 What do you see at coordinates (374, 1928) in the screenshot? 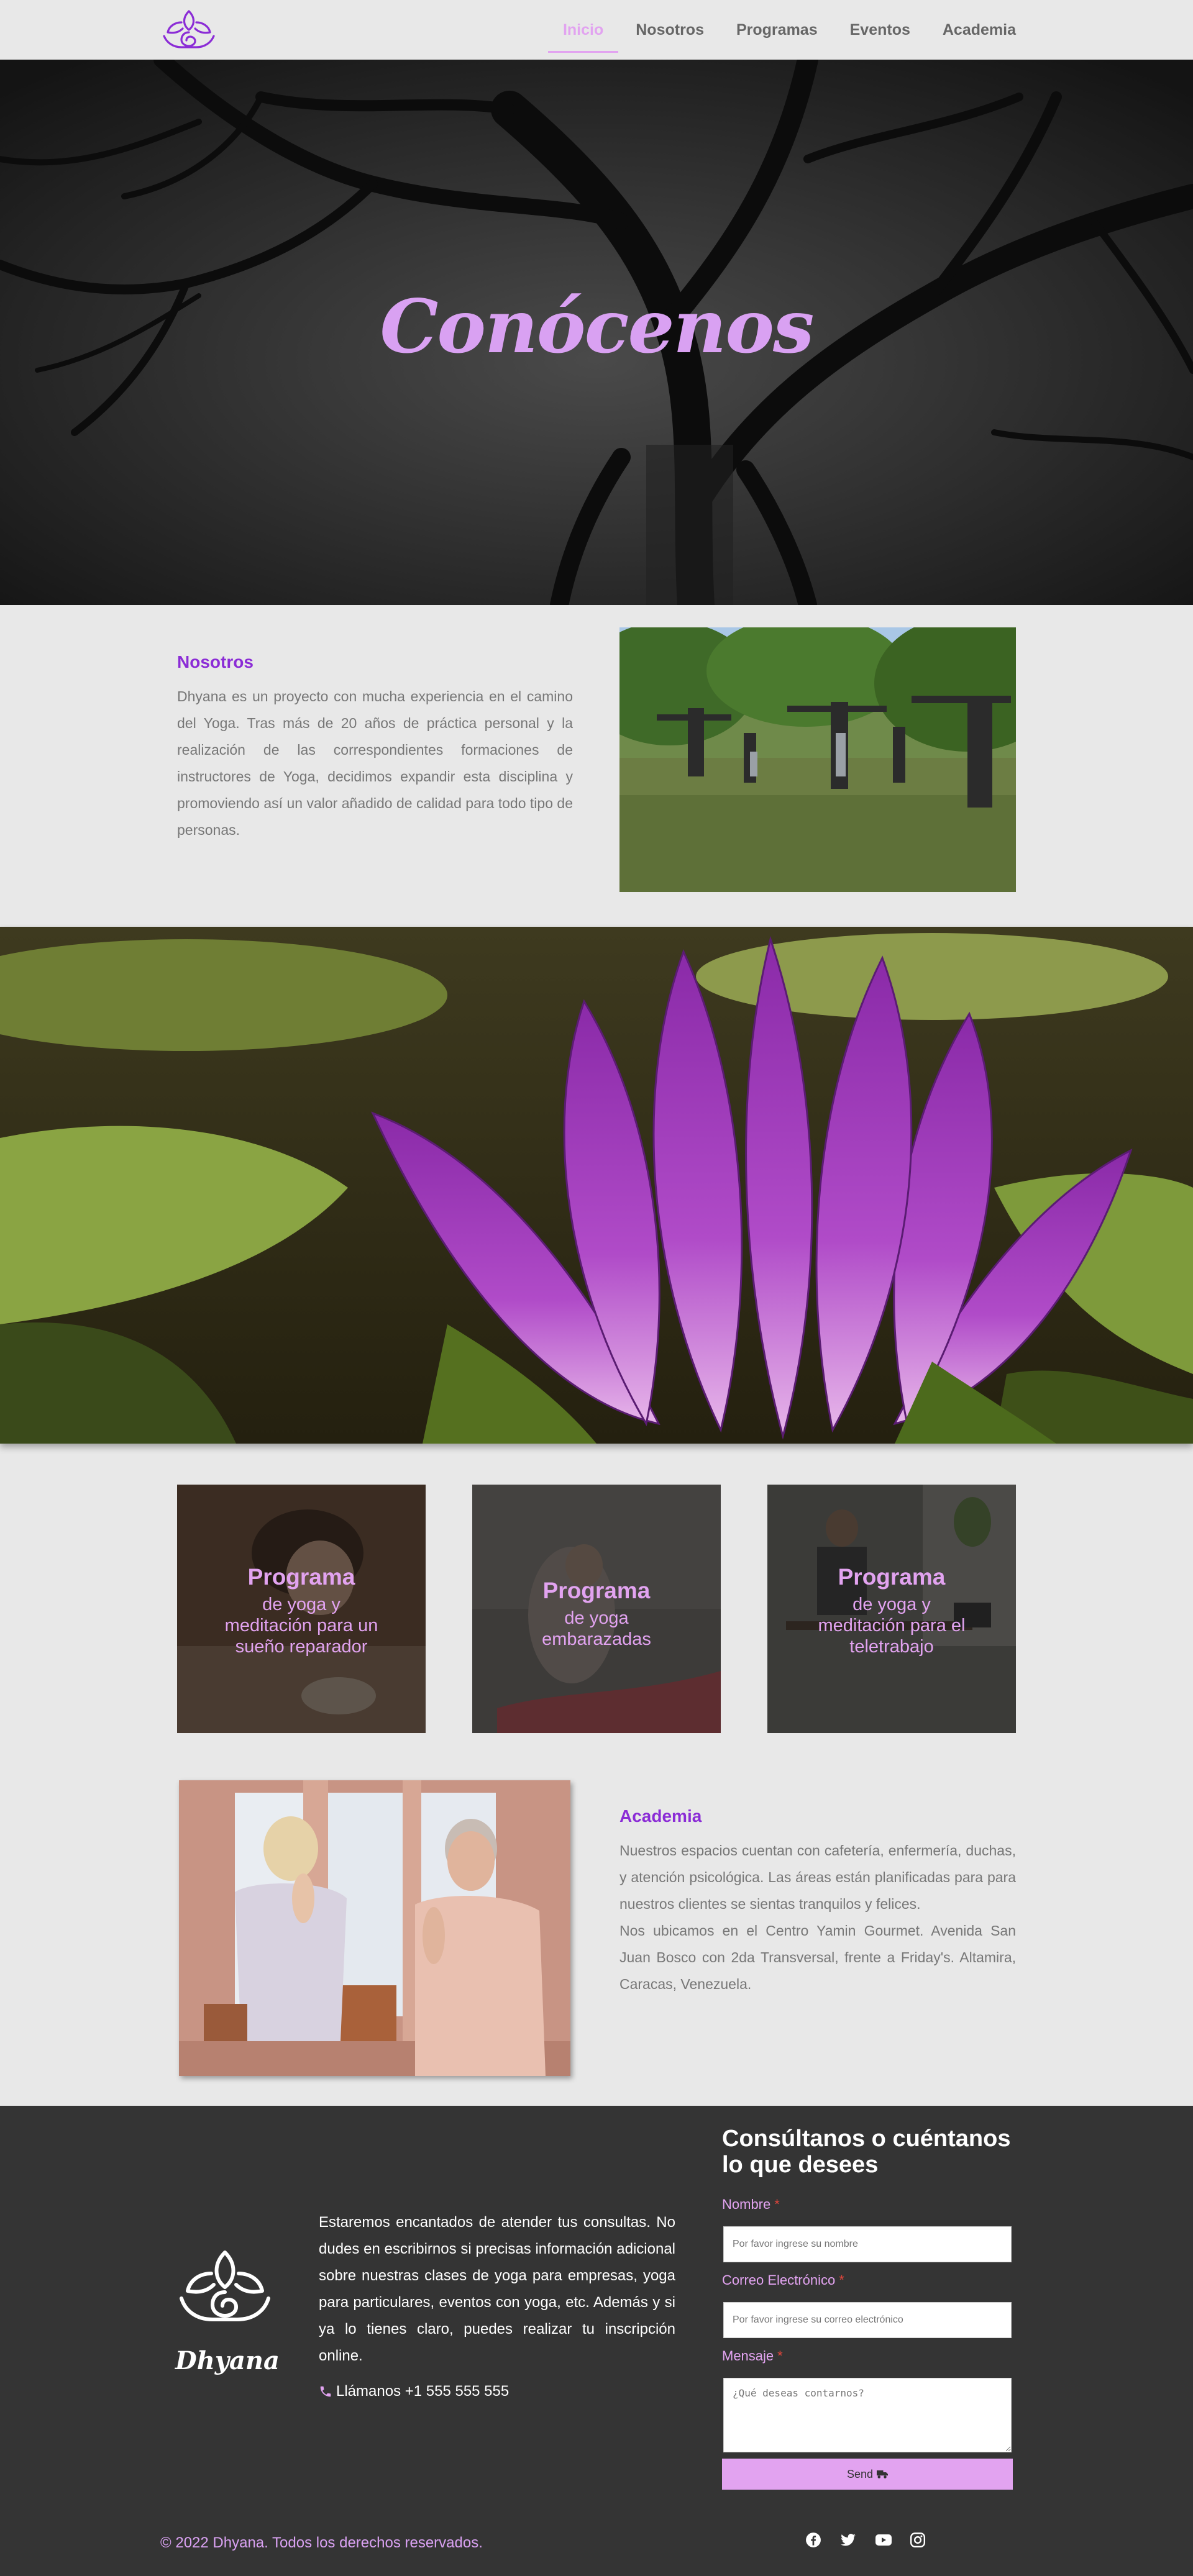
I see `academia-image` at bounding box center [374, 1928].